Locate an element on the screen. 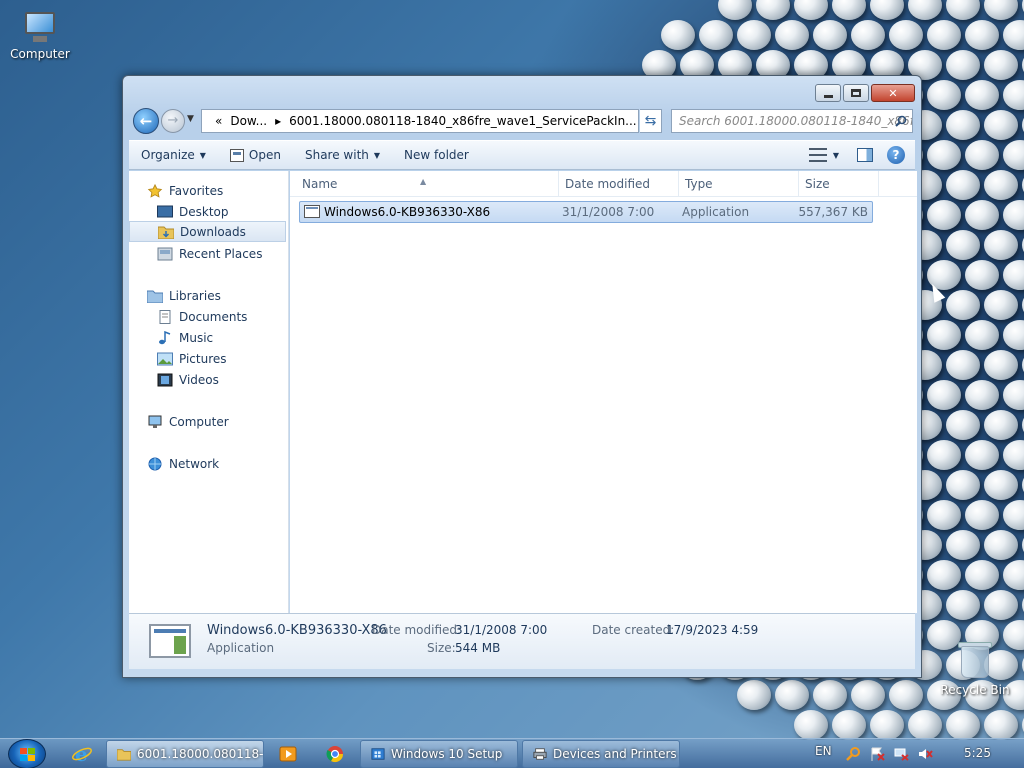 The height and width of the screenshot is (768, 1024). column-name-label: Name is located at coordinates (320, 184).